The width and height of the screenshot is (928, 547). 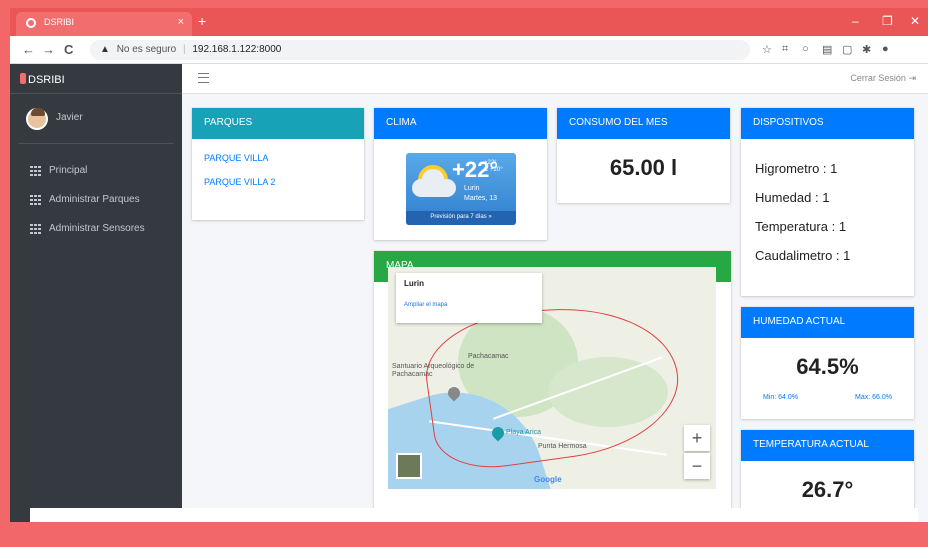 What do you see at coordinates (805, 49) in the screenshot?
I see `extension-icon: ○` at bounding box center [805, 49].